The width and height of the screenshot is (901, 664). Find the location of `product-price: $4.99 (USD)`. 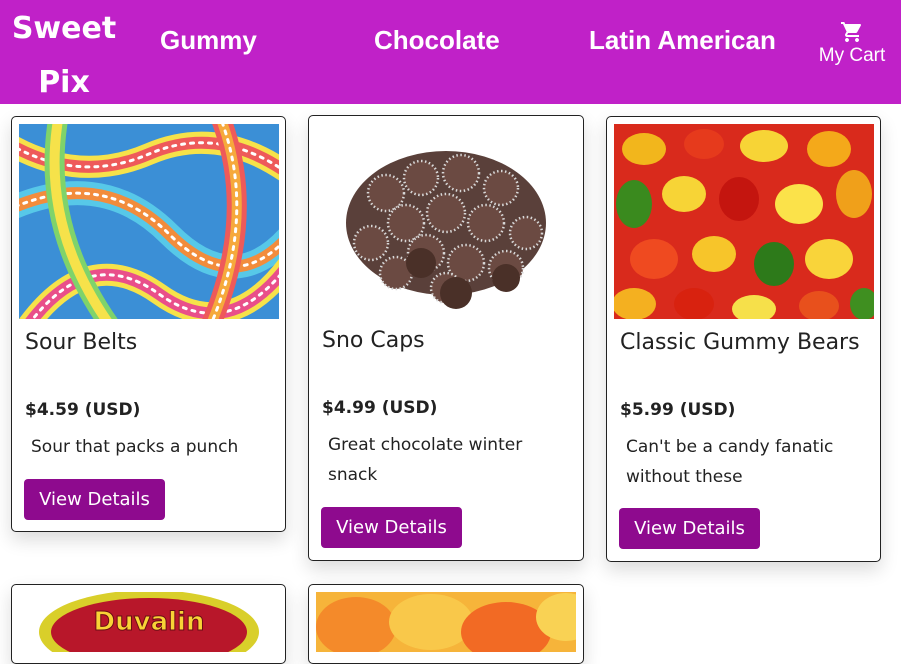

product-price: $4.99 (USD) is located at coordinates (380, 408).